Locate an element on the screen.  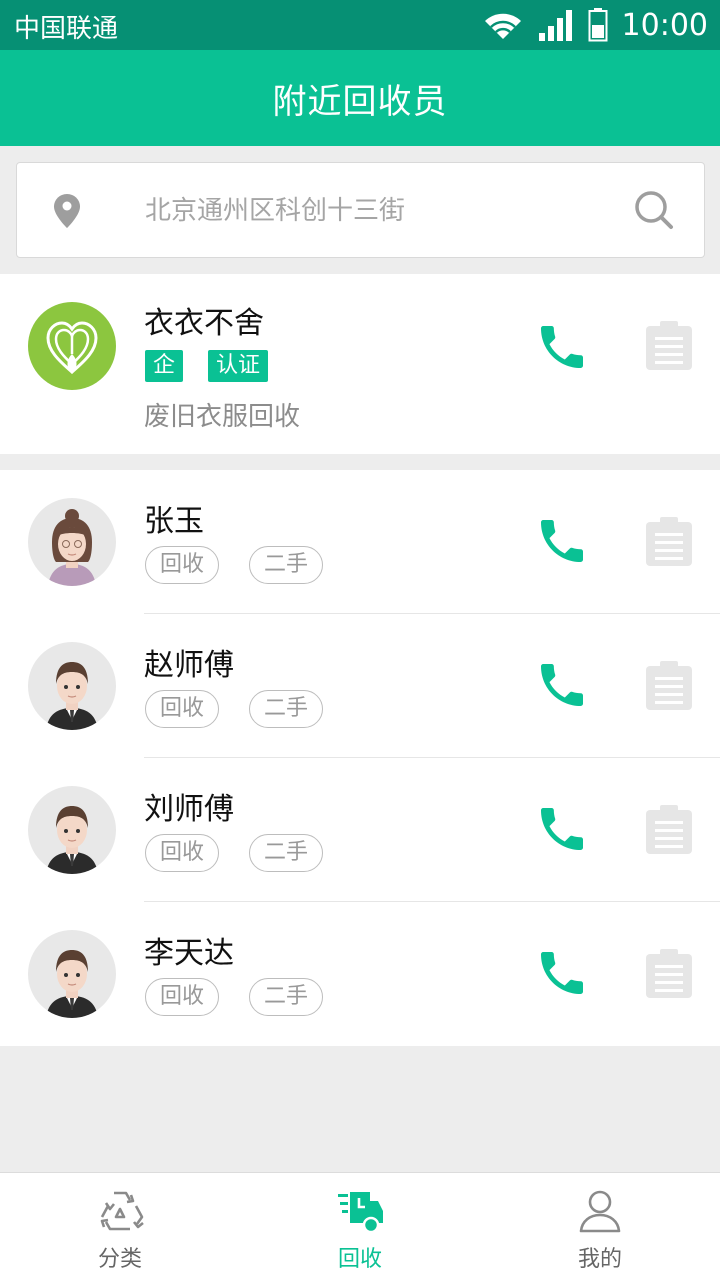
tab-recycle: 回收 is located at coordinates (360, 1226).